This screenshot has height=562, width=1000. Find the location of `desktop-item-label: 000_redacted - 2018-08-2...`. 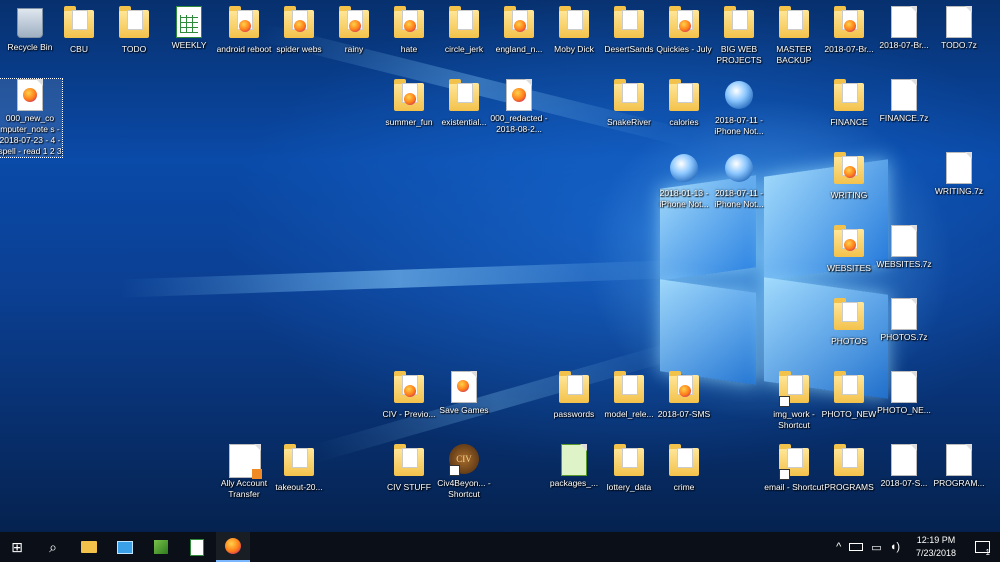

desktop-item-label: 000_redacted - 2018-08-2... is located at coordinates (519, 123).